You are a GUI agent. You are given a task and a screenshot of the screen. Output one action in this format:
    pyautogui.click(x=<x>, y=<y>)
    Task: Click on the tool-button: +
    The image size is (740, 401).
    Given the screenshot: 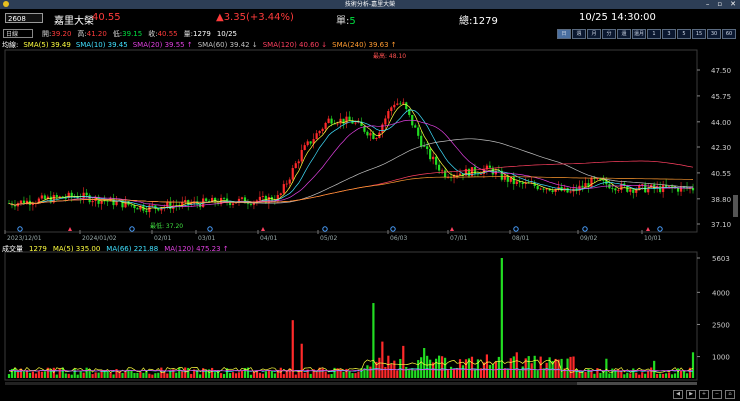 What is the action you would take?
    pyautogui.click(x=704, y=394)
    